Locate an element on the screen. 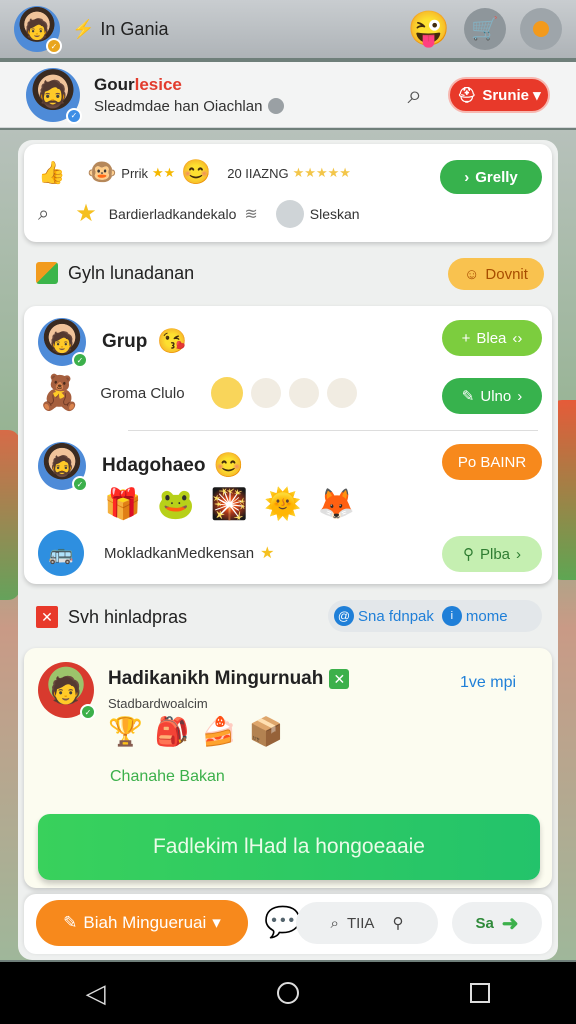  row4-action-button: ⚲ Plba › is located at coordinates (492, 554).